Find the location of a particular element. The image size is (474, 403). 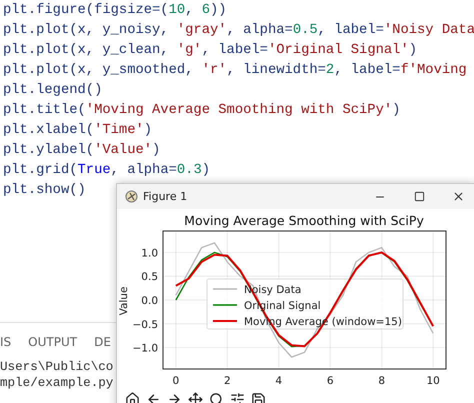

x-tick-label: 10 is located at coordinates (433, 381).